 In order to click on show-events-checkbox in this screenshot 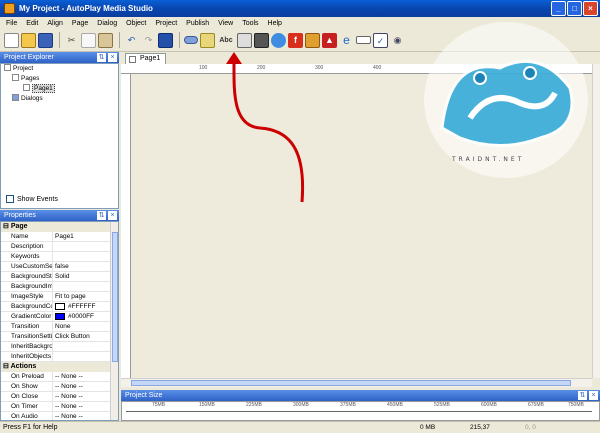, I will do `click(10, 199)`.